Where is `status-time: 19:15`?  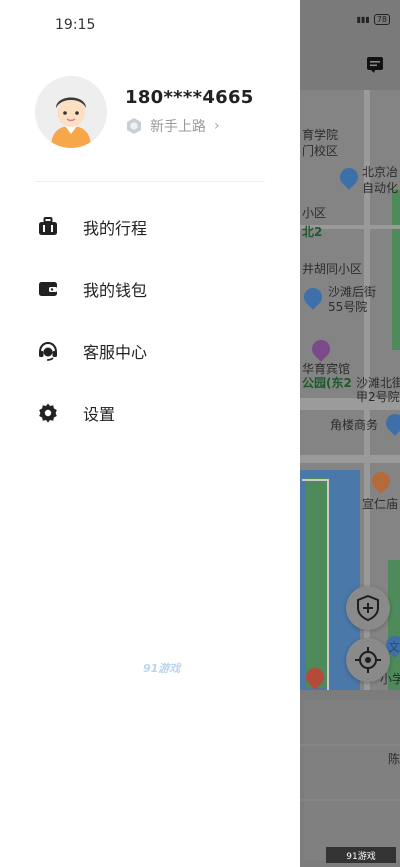
status-time: 19:15 is located at coordinates (75, 25).